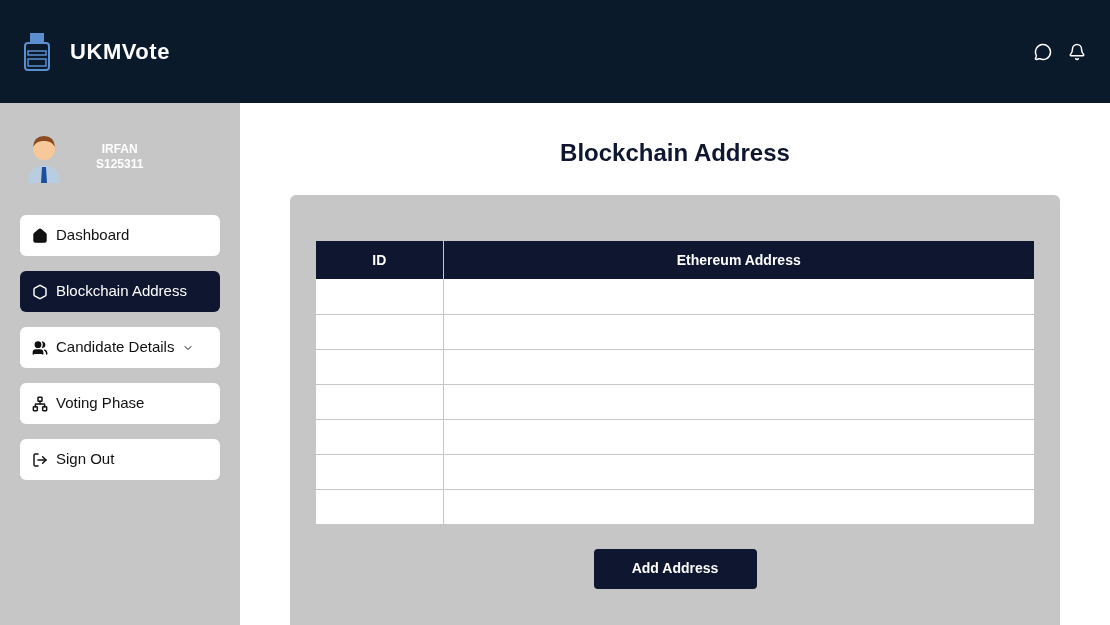 The height and width of the screenshot is (625, 1110). What do you see at coordinates (120, 403) in the screenshot?
I see `sidebar-item: Voting Phase` at bounding box center [120, 403].